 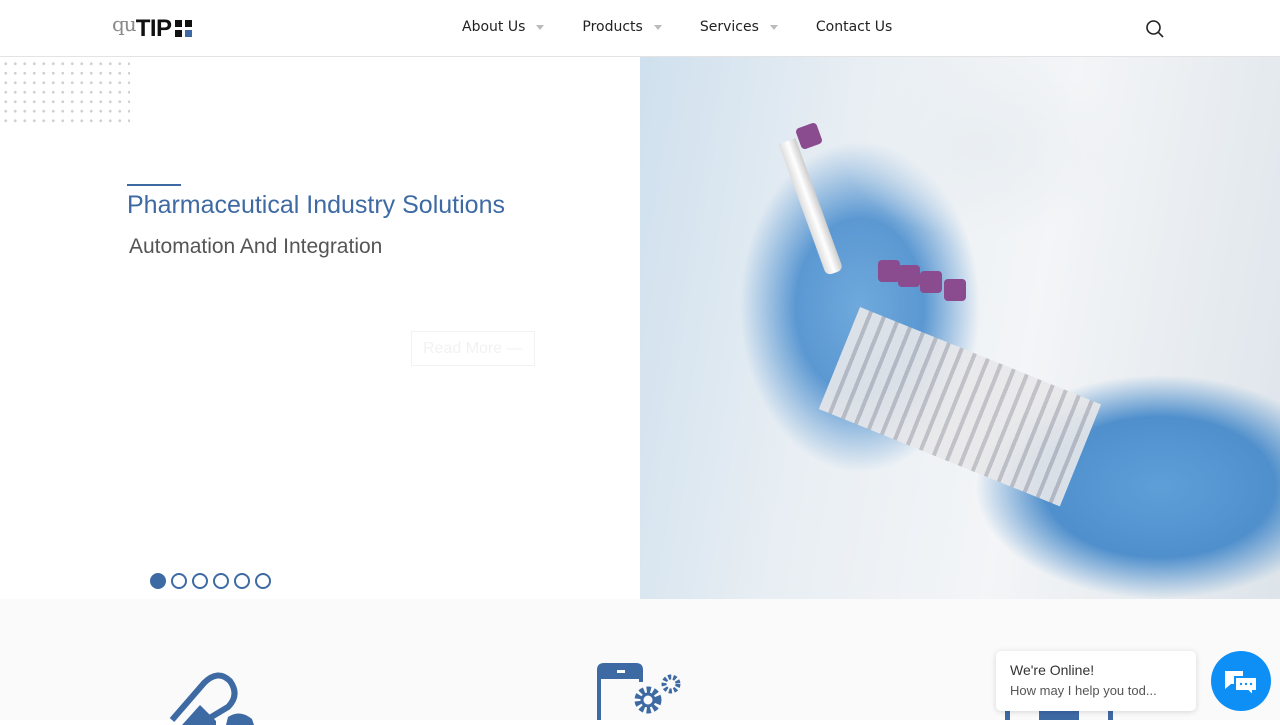 What do you see at coordinates (183, 28) in the screenshot?
I see `logo-squares` at bounding box center [183, 28].